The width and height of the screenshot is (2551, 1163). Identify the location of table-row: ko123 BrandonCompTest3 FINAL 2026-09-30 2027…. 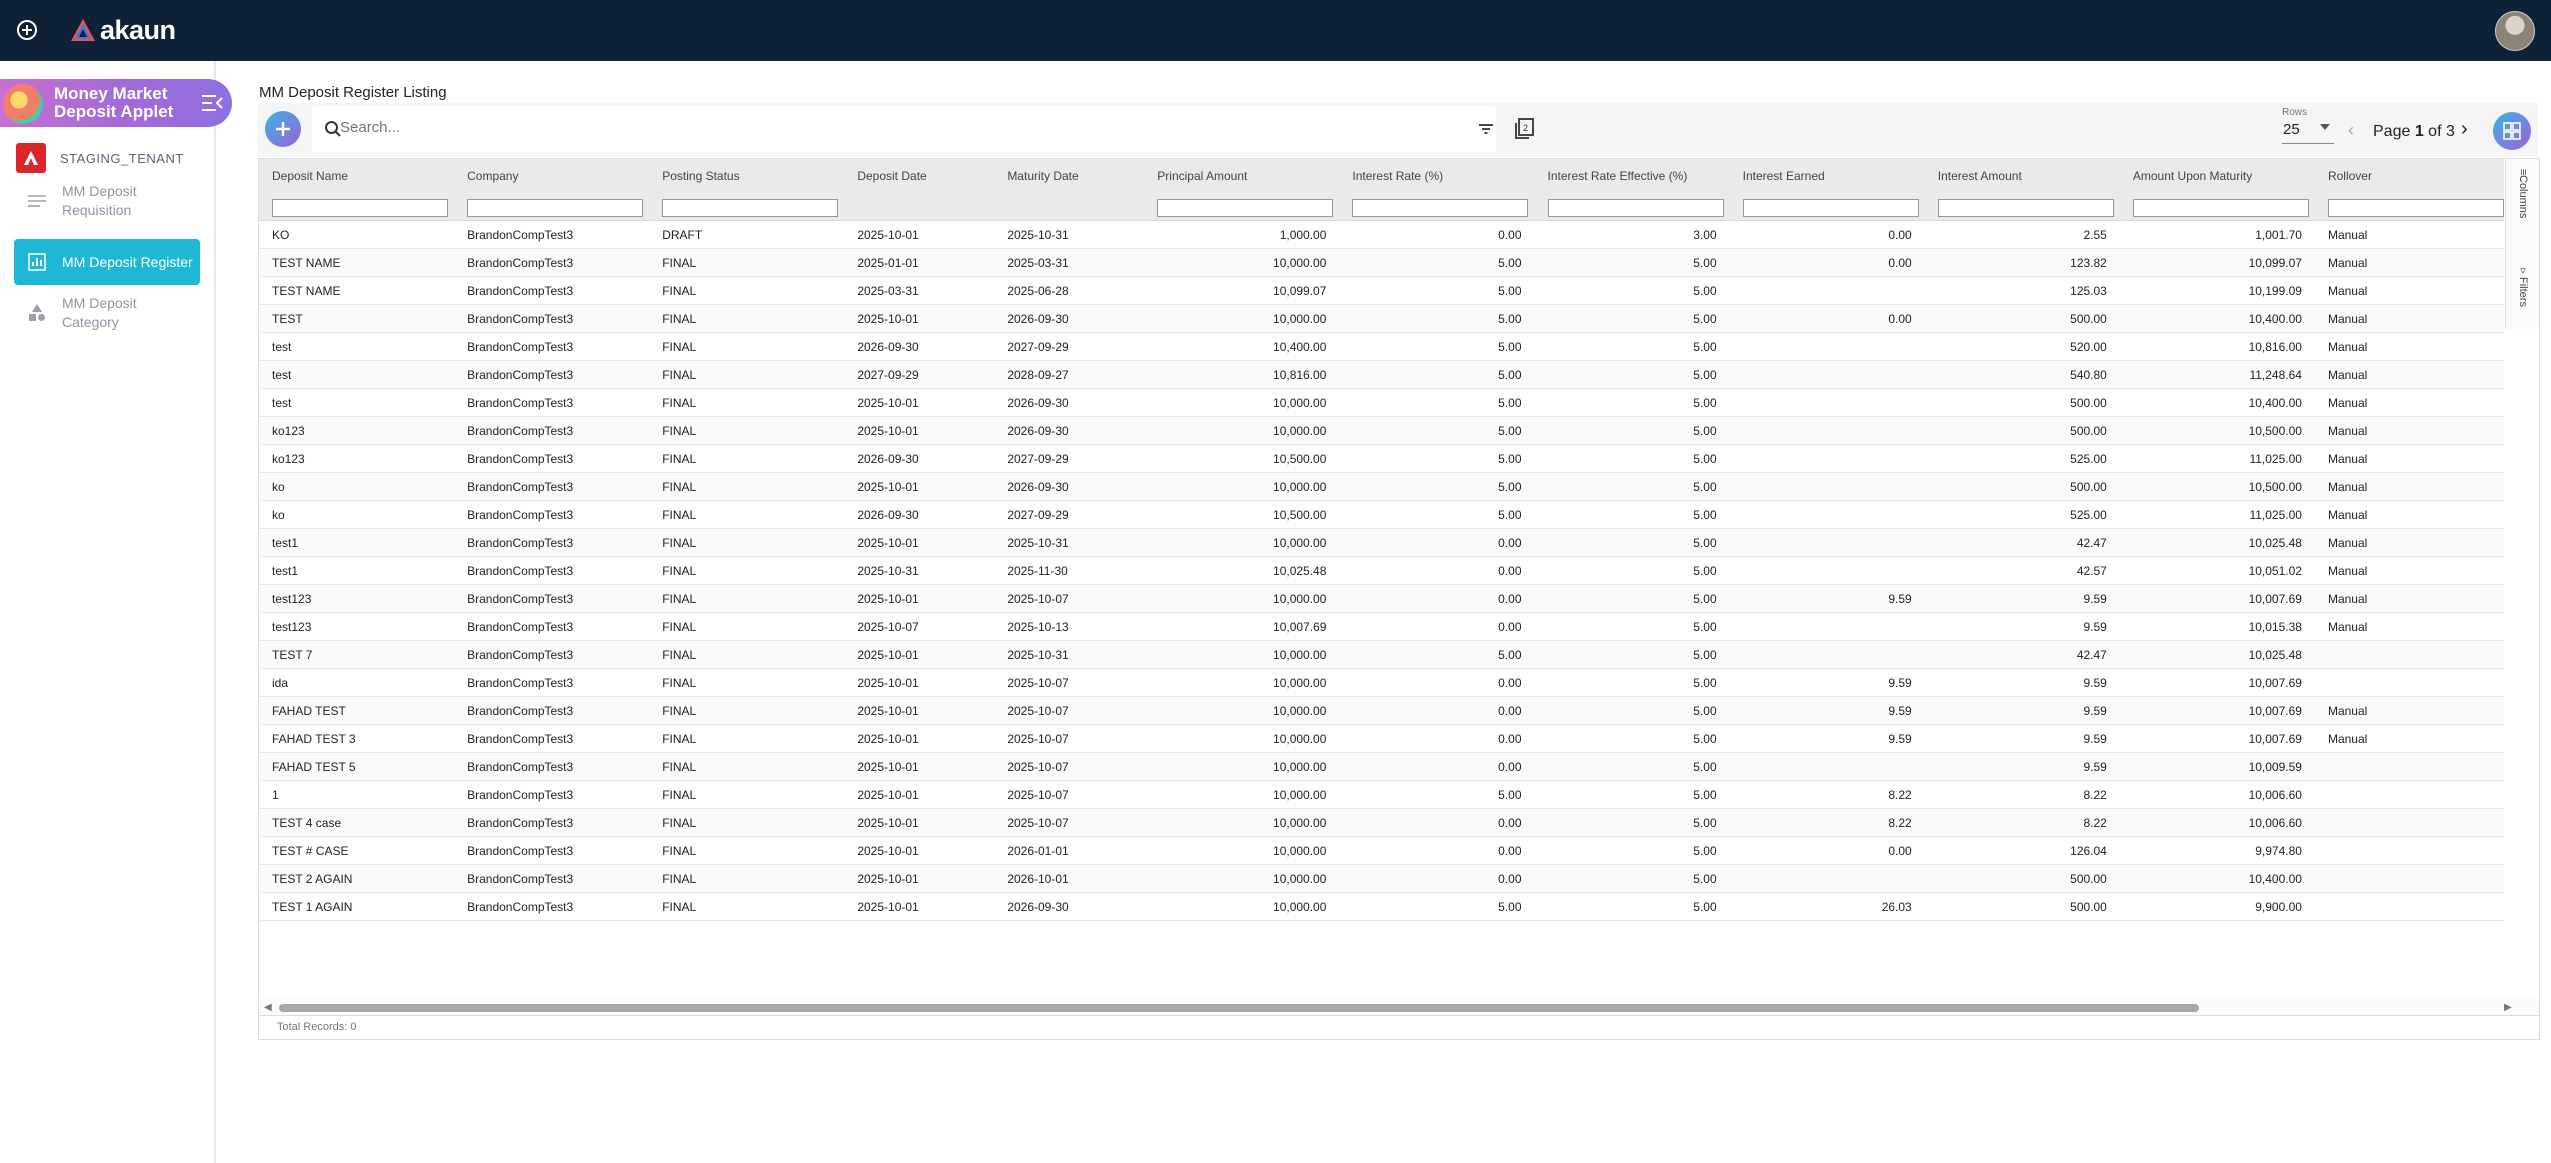
(1381, 458).